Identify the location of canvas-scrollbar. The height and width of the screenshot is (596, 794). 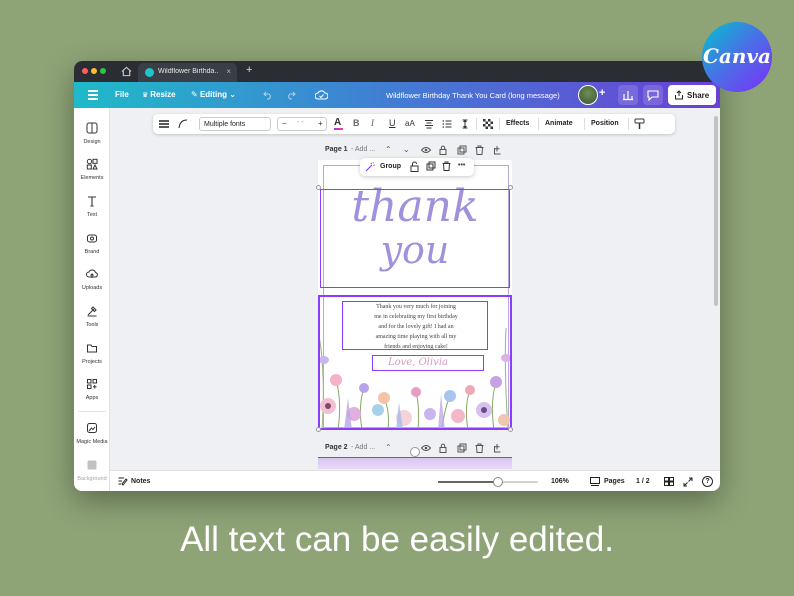
(716, 211).